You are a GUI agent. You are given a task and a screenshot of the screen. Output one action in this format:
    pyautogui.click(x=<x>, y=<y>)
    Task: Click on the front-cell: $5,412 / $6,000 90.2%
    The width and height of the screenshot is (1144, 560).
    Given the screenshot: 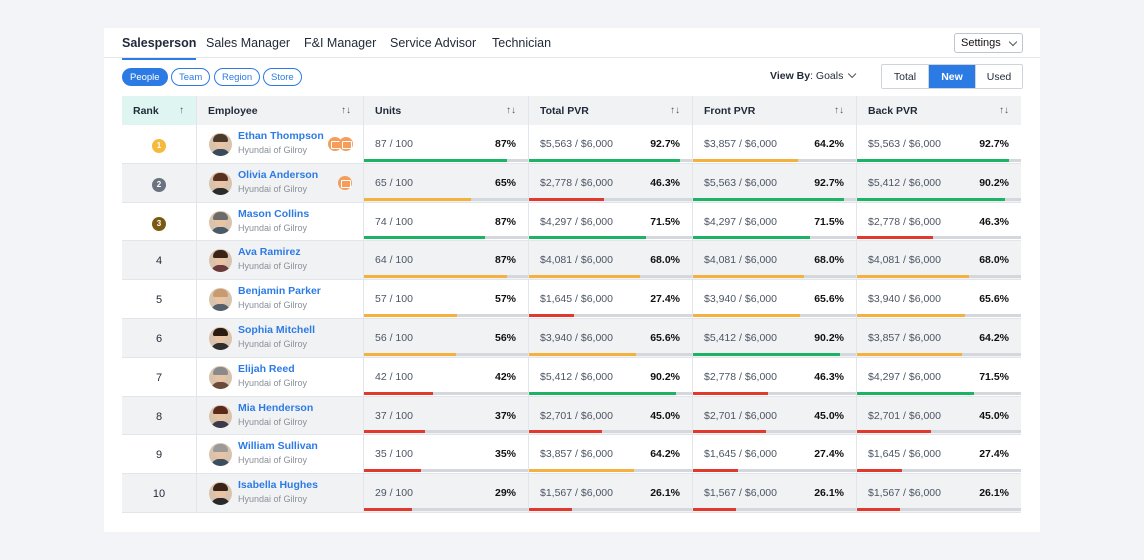 What is the action you would take?
    pyautogui.click(x=775, y=337)
    